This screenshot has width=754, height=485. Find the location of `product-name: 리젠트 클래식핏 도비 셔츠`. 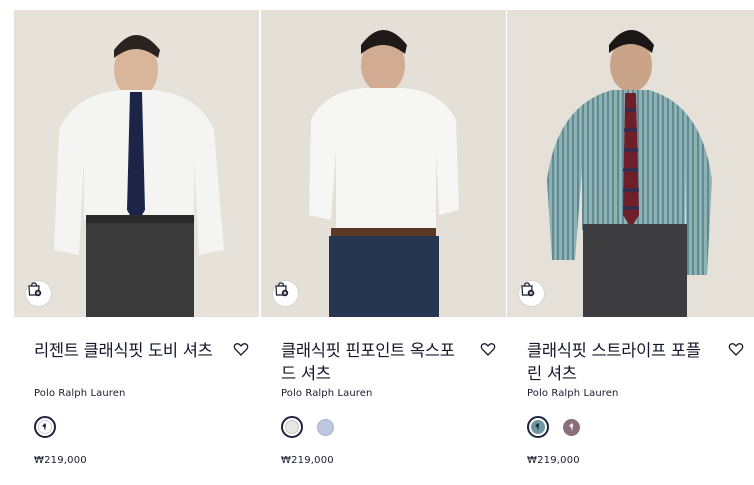

product-name: 리젠트 클래식핏 도비 셔츠 is located at coordinates (124, 350).